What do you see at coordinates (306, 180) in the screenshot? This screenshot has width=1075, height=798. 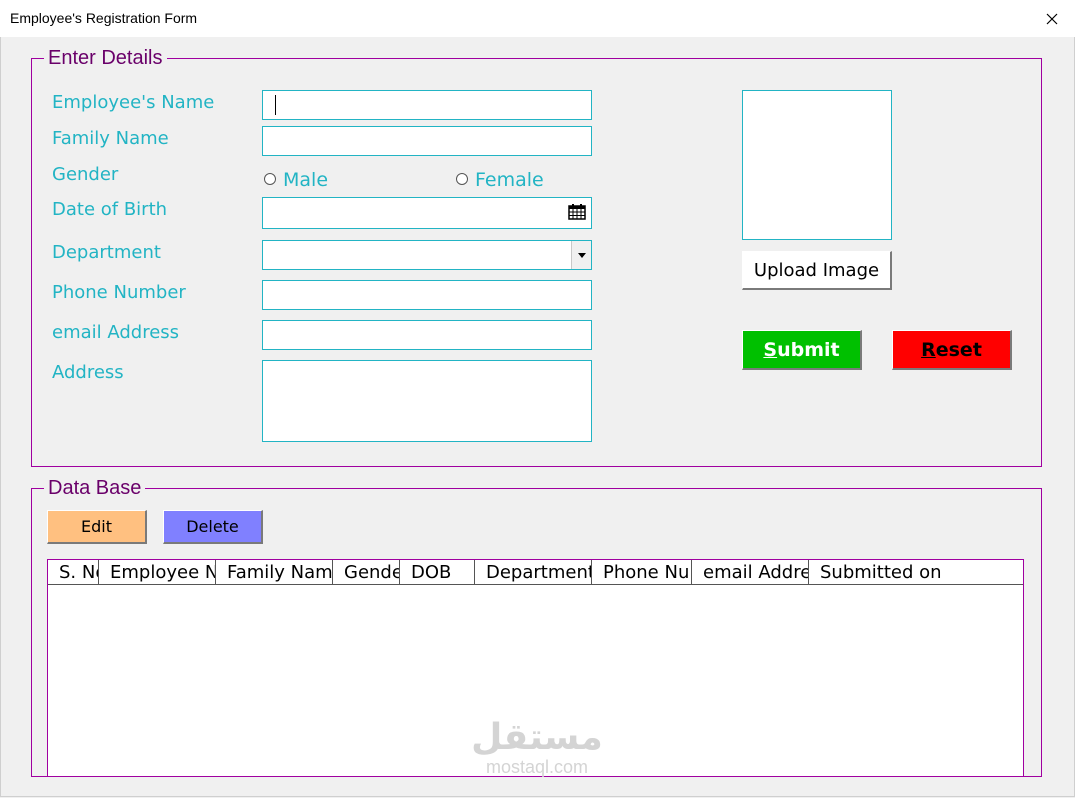 I see `gender-male-label: Male` at bounding box center [306, 180].